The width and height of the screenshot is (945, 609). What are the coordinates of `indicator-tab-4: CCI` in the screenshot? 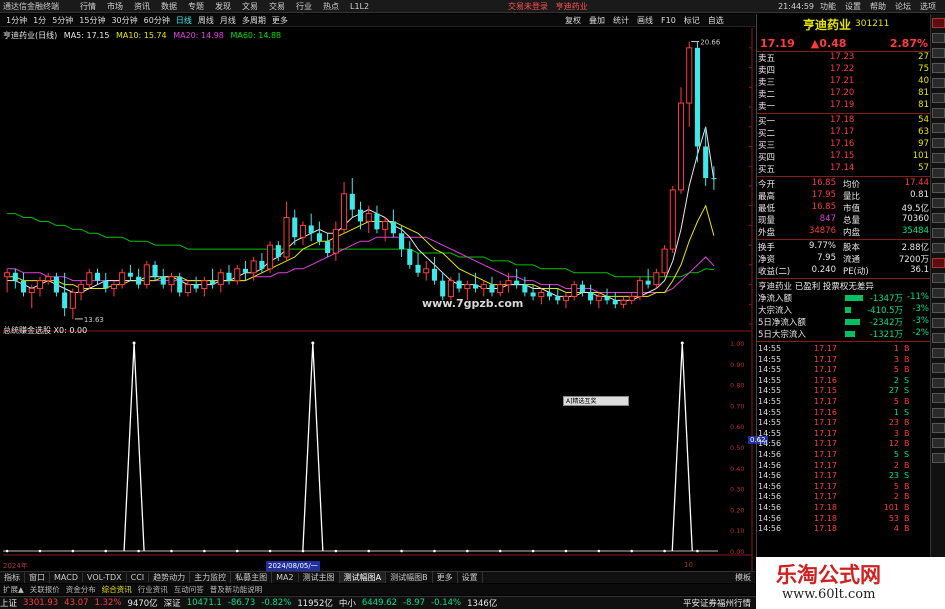 It's located at (138, 577).